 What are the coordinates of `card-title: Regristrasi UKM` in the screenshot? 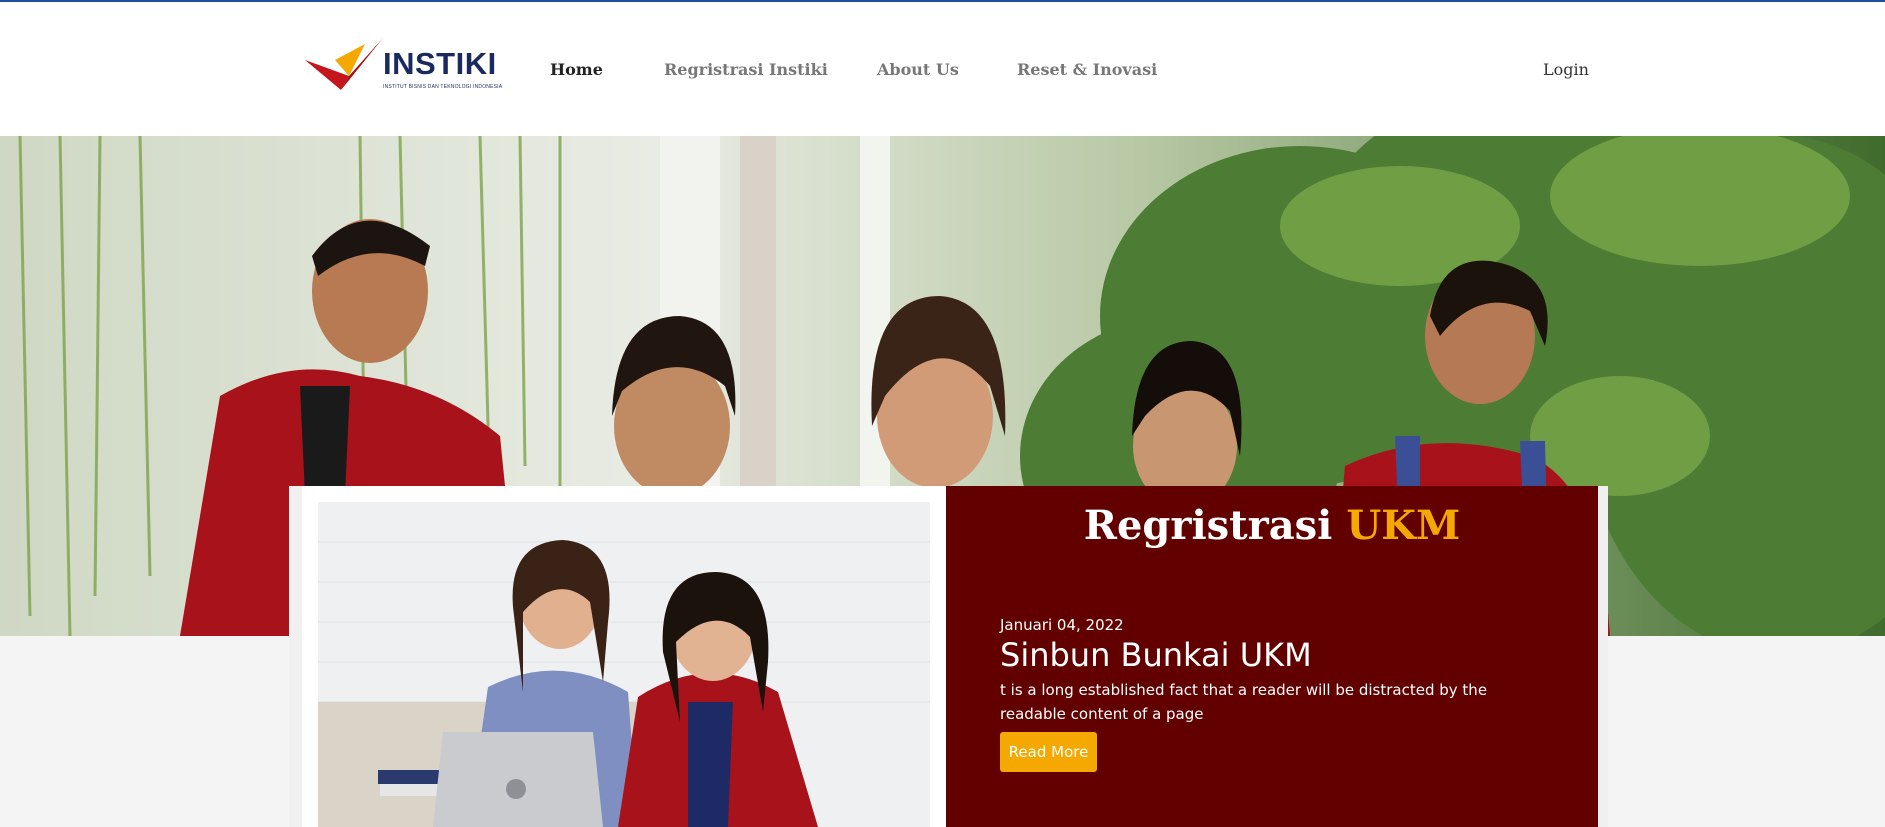 It's located at (1272, 525).